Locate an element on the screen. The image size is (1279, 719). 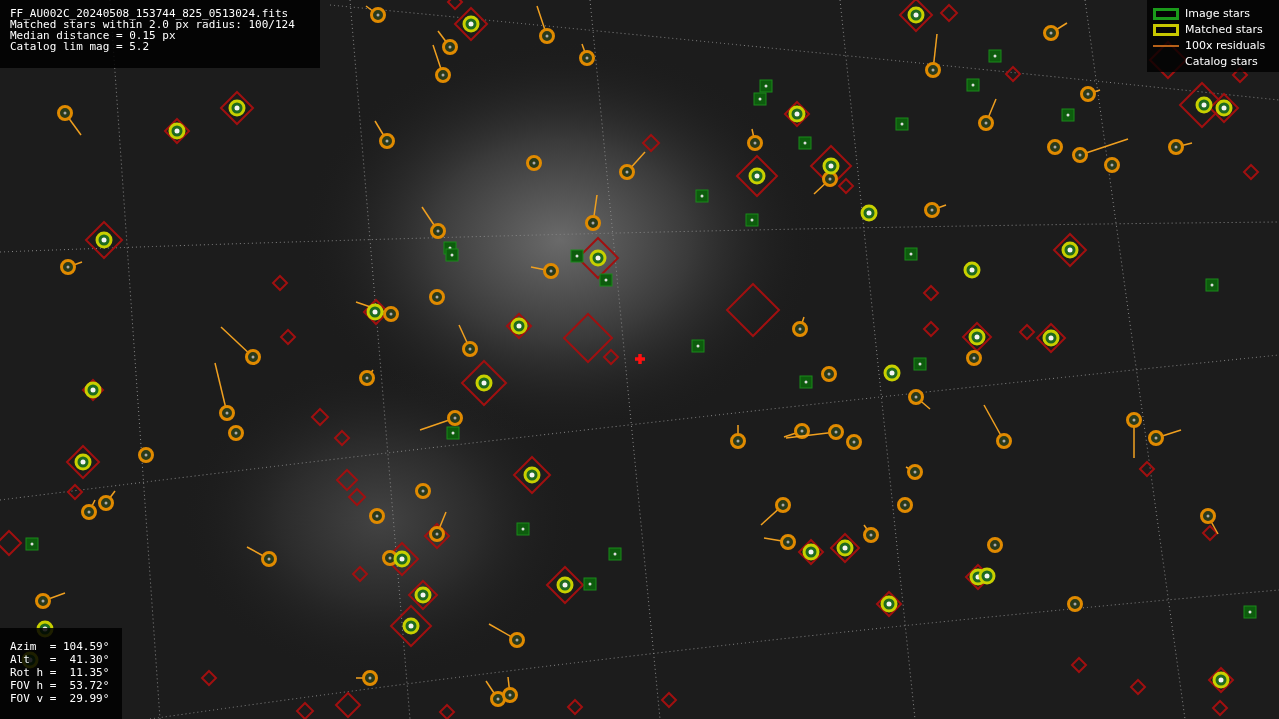
legend-label: Catalog stars is located at coordinates (1221, 61).